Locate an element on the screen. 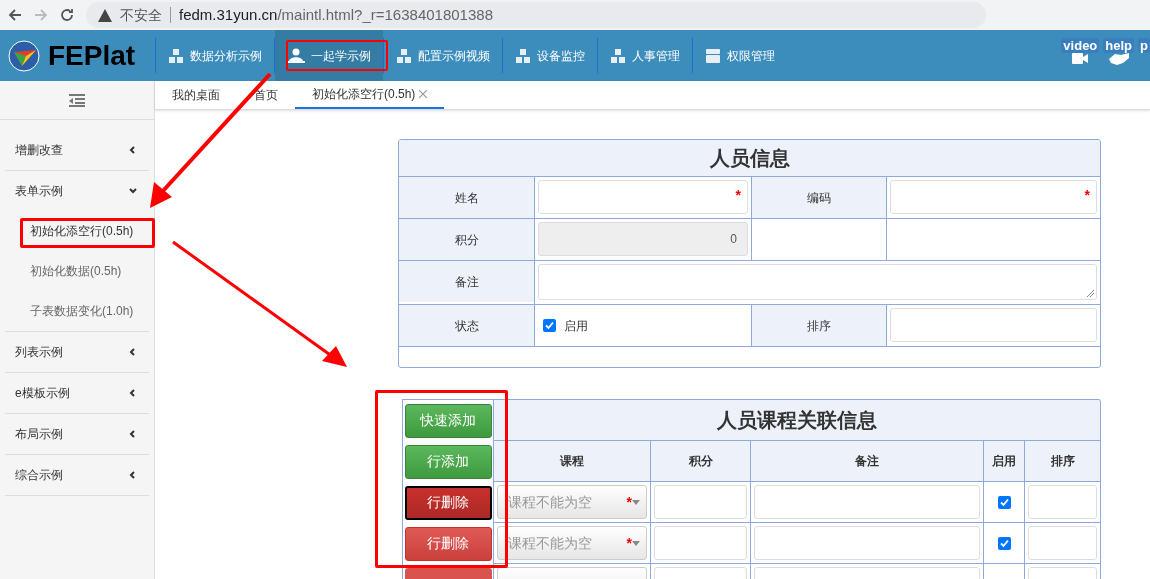  tab: 我的桌面 is located at coordinates (196, 95).